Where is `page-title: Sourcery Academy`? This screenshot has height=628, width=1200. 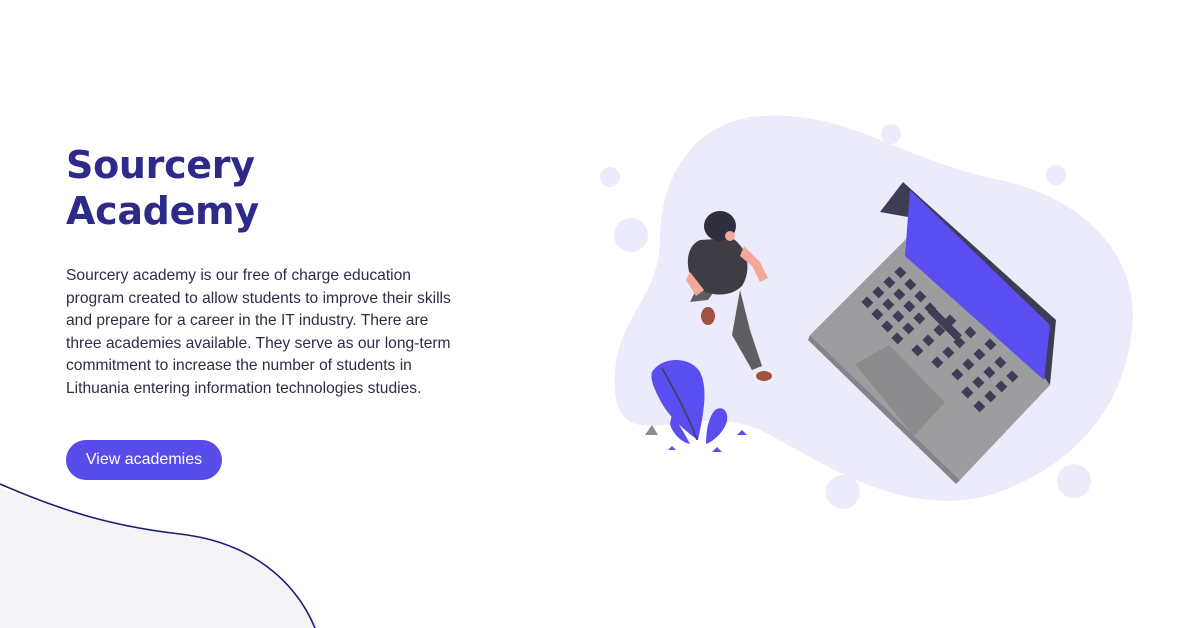 page-title: Sourcery Academy is located at coordinates (162, 188).